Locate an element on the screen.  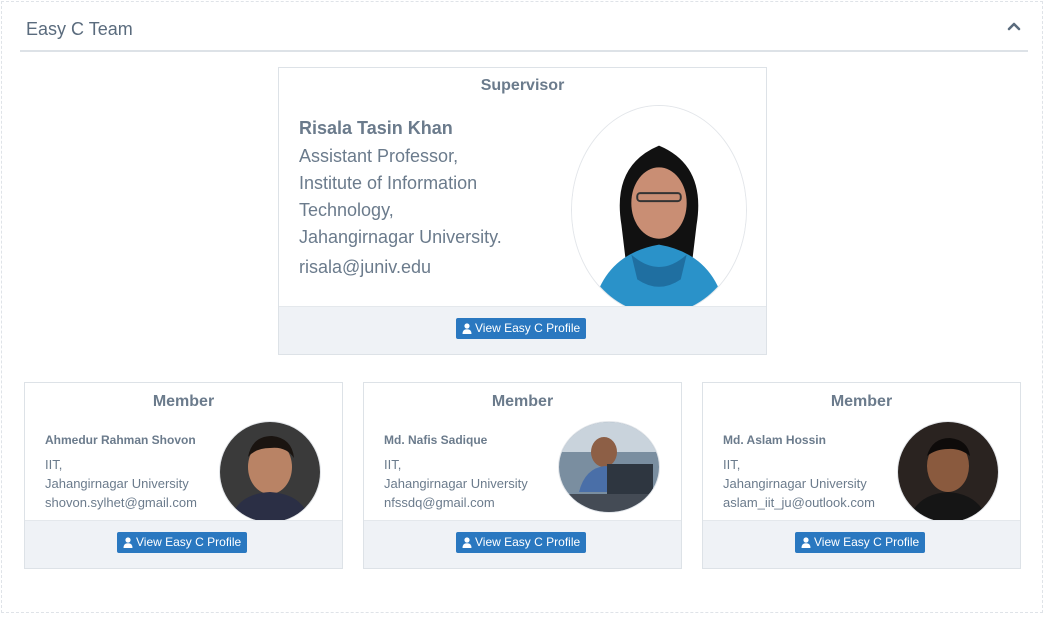
supervisor-title-line: Jahangirnagar University. is located at coordinates (400, 237).